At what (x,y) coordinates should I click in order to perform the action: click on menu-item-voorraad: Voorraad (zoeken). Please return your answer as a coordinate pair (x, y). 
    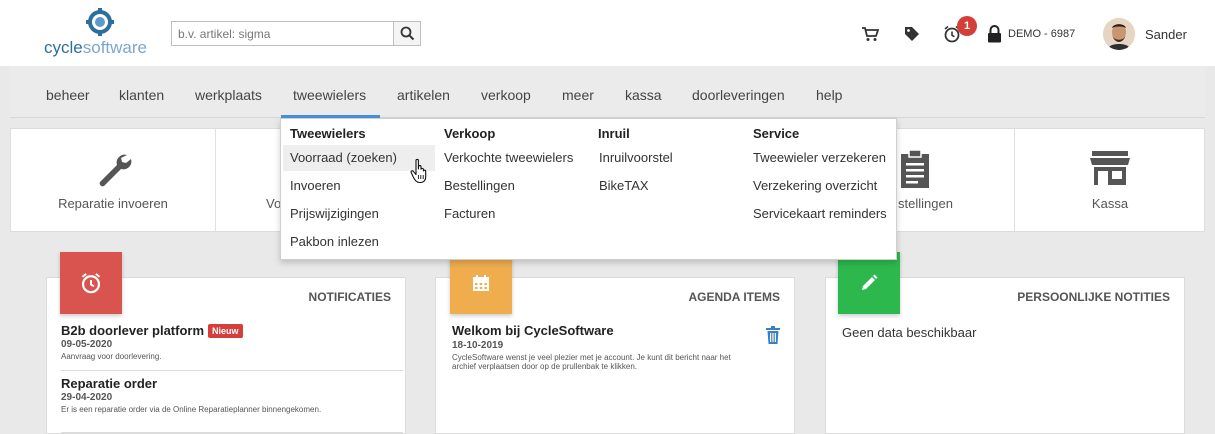
    Looking at the image, I should click on (343, 157).